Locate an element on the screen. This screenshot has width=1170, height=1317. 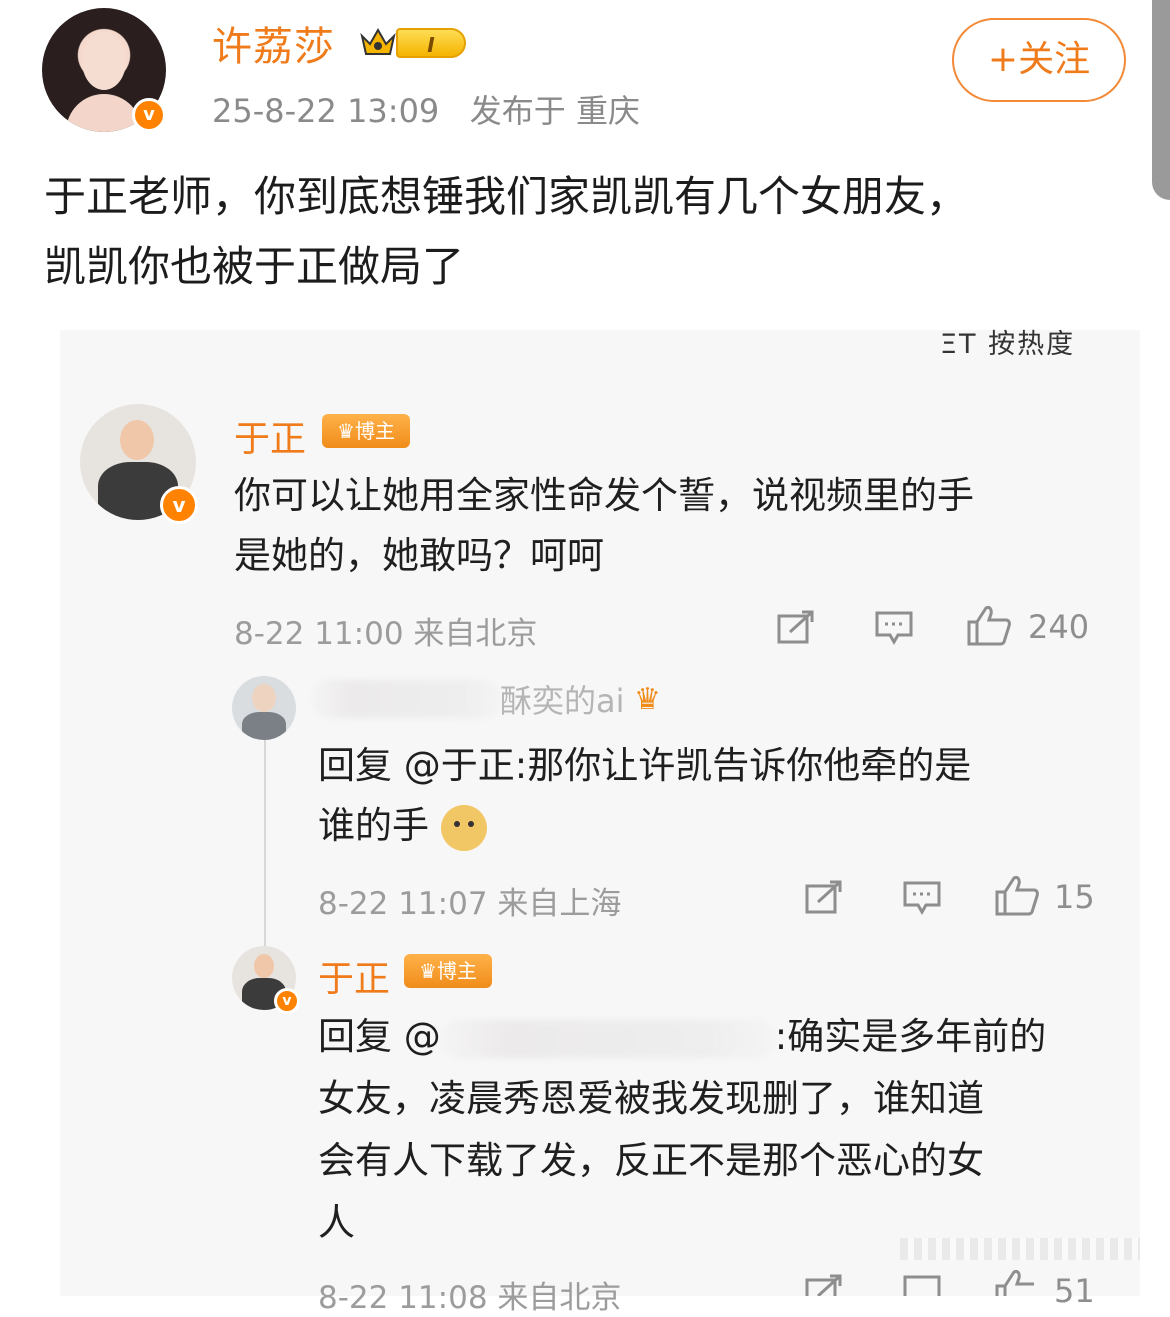
screen-edge is located at coordinates (1161, 100).